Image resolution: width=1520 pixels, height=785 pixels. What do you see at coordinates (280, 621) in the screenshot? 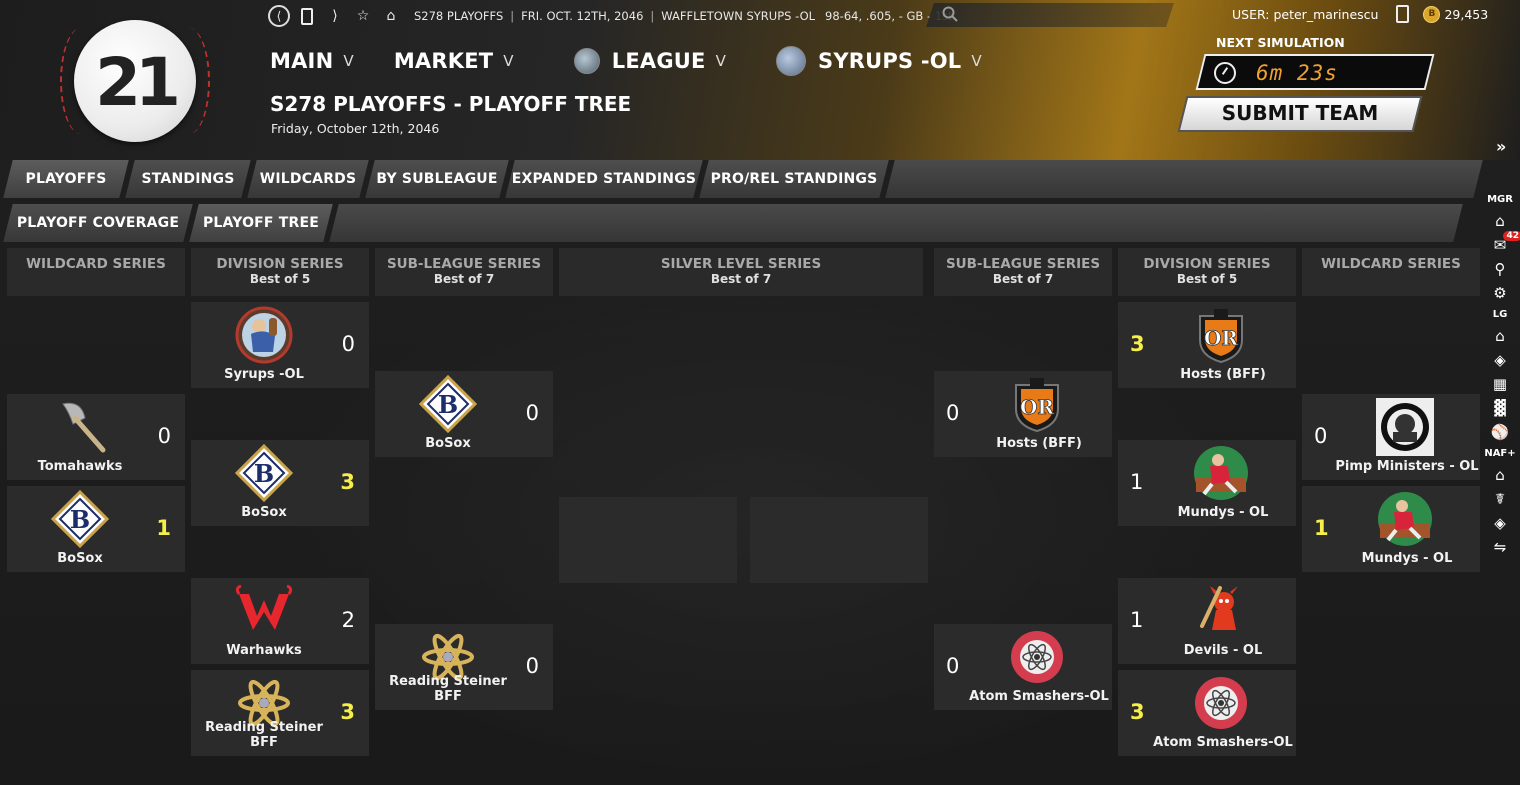
I see `bracket-team-card: 2 Warhawks` at bounding box center [280, 621].